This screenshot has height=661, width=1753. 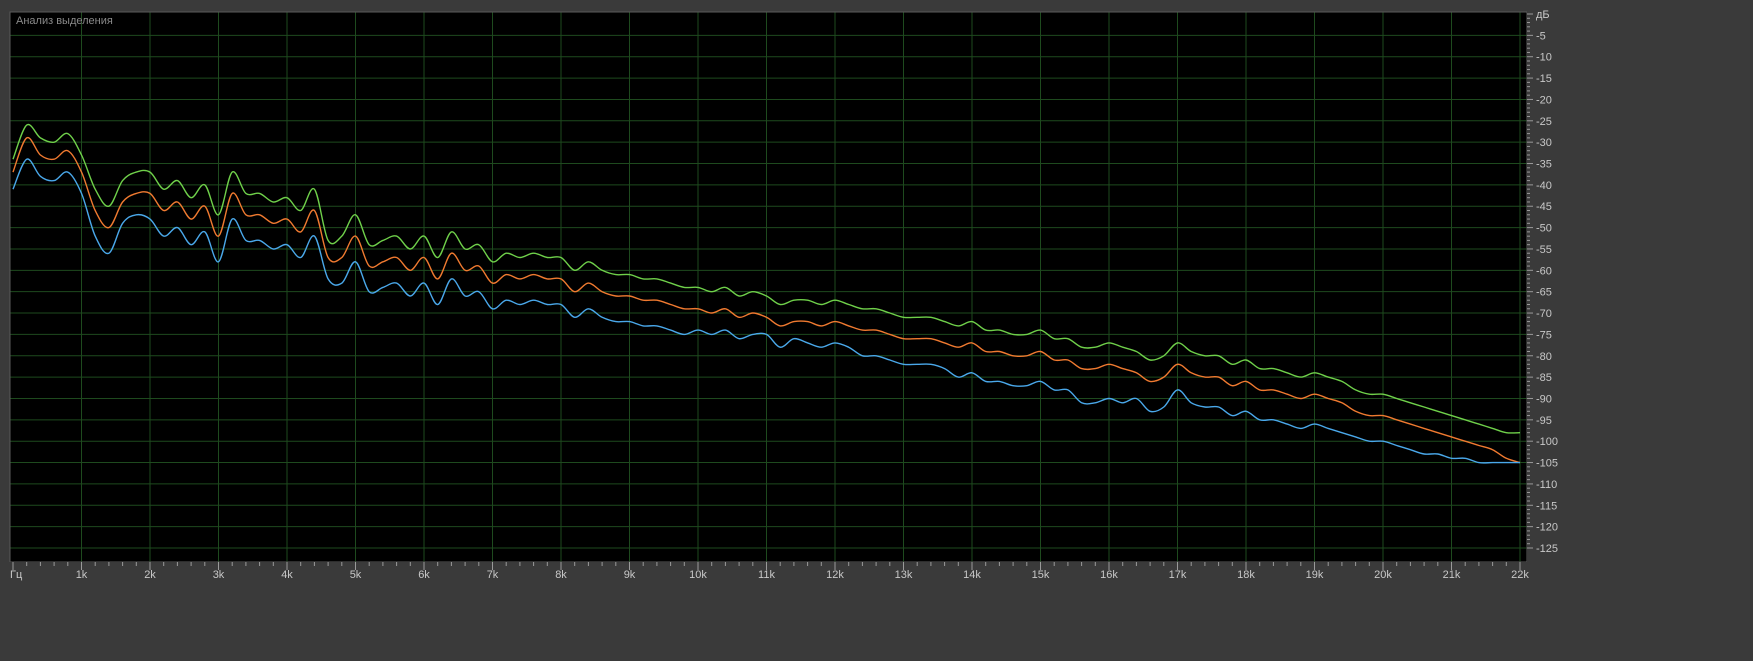 What do you see at coordinates (1246, 575) in the screenshot?
I see `x-tick-label: 18k` at bounding box center [1246, 575].